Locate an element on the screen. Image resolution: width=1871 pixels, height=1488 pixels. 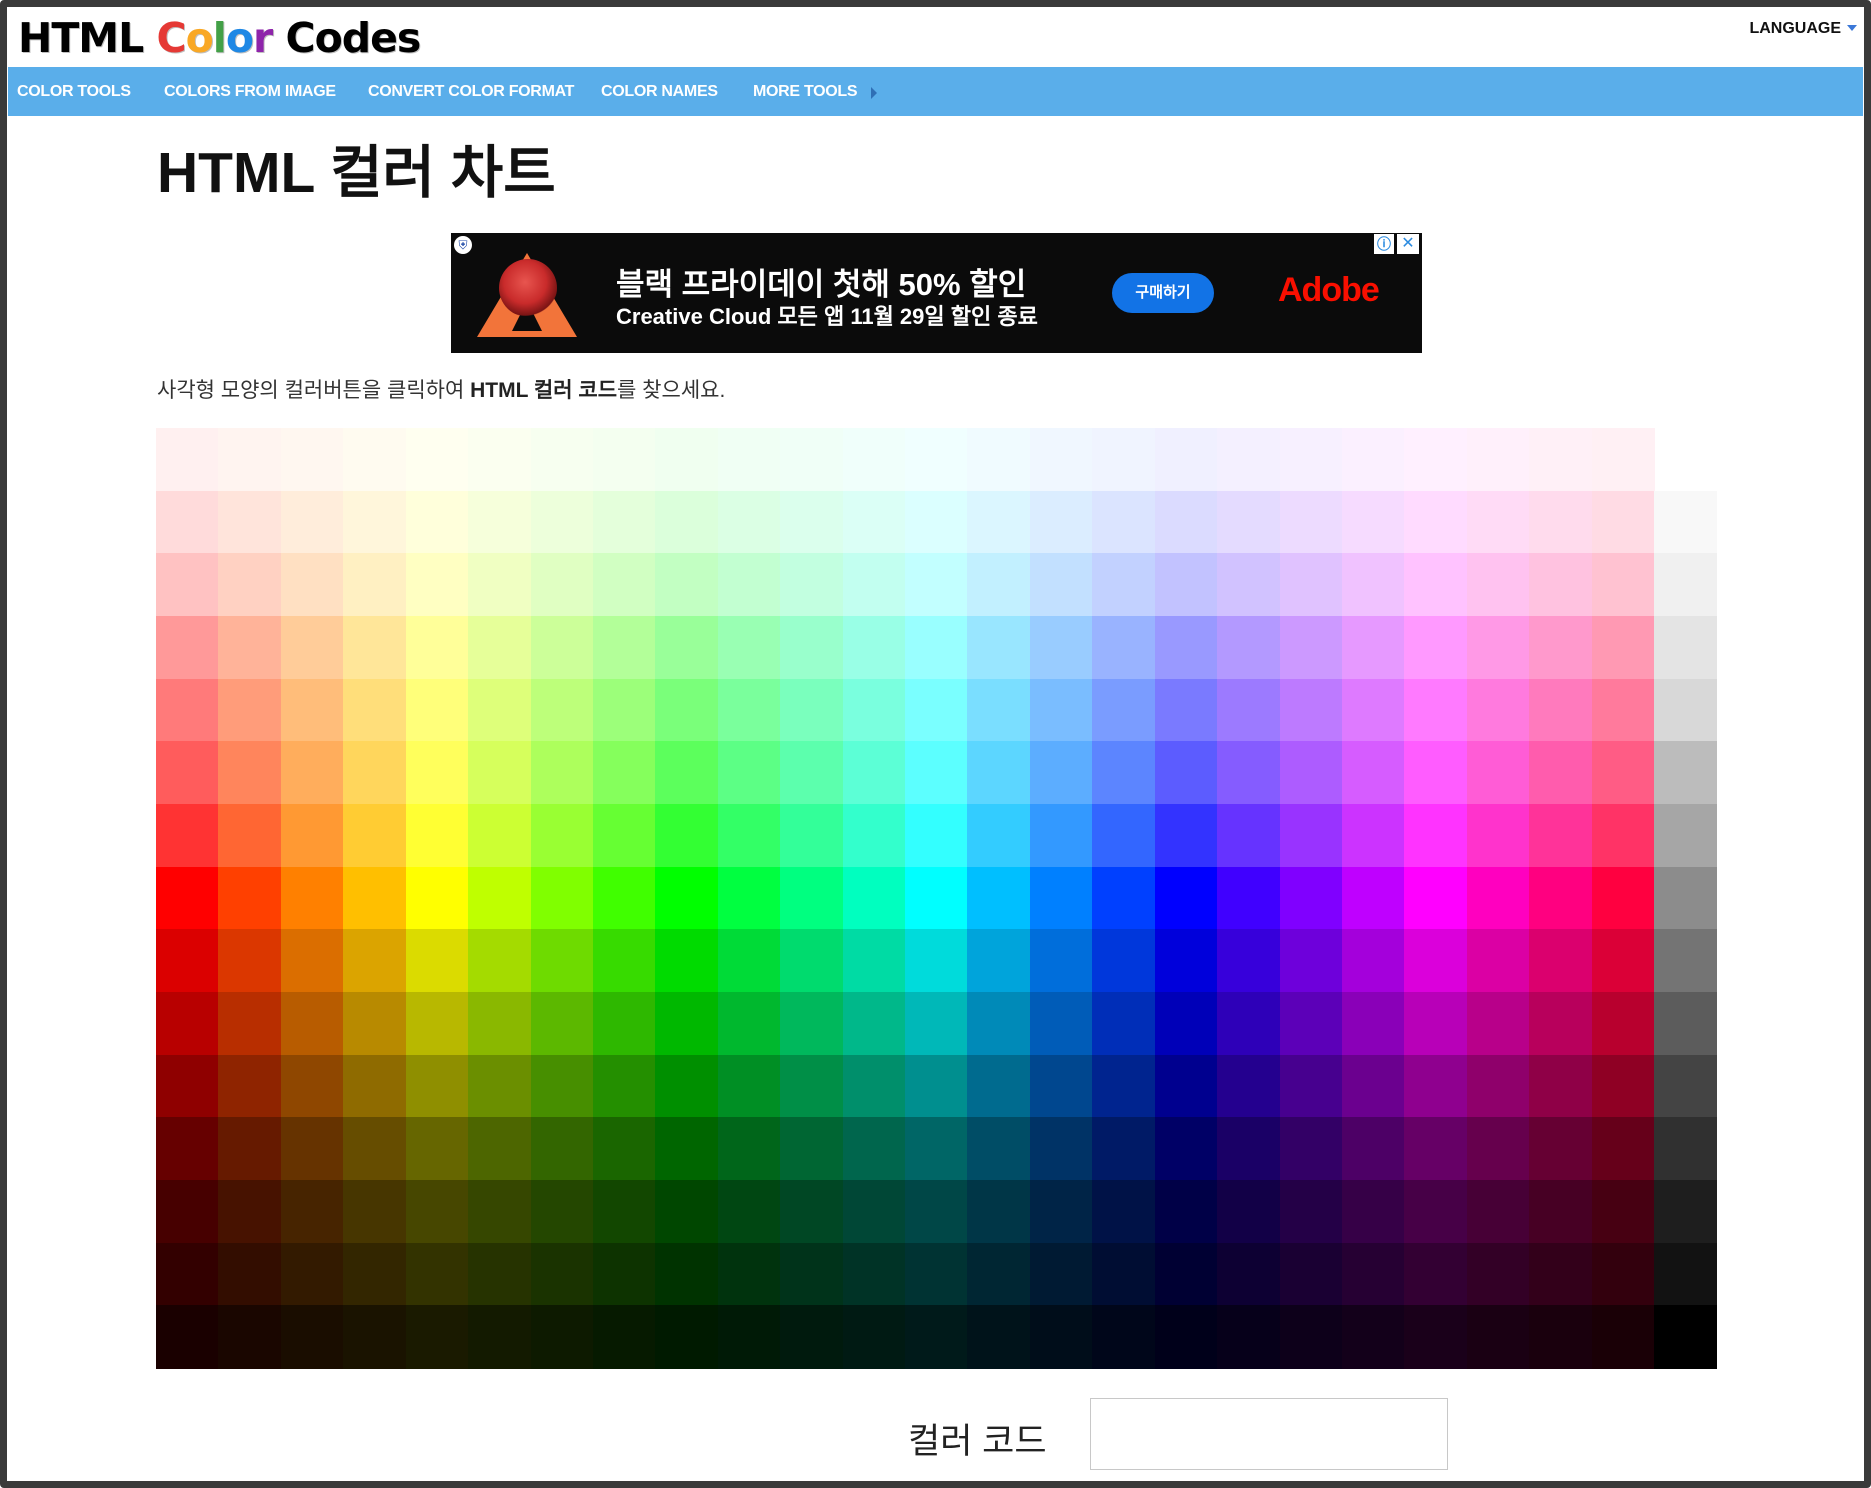
ad-buy-button: 구매하기 is located at coordinates (1163, 293).